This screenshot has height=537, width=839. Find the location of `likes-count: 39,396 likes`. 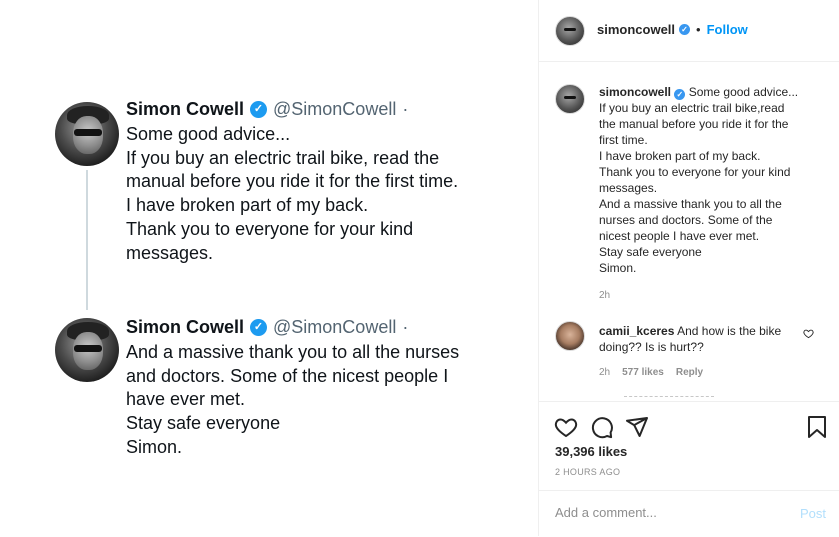

likes-count: 39,396 likes is located at coordinates (591, 451).